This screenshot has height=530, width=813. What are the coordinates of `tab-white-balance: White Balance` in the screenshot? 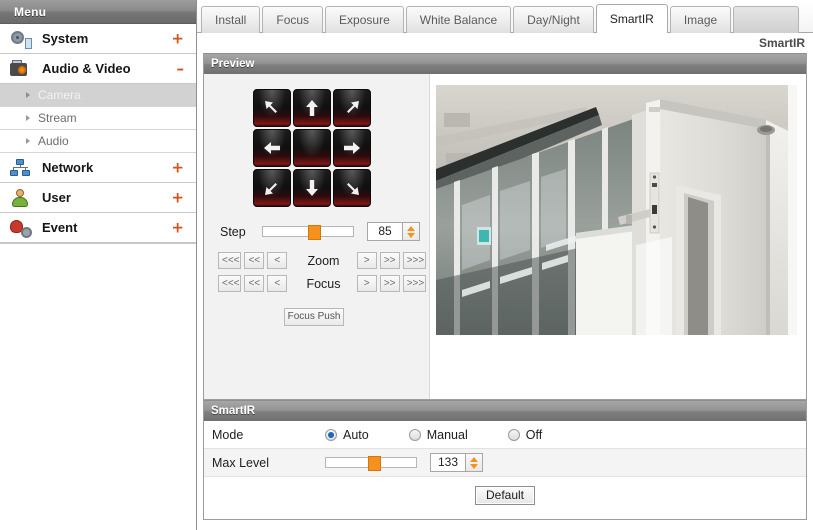 It's located at (458, 19).